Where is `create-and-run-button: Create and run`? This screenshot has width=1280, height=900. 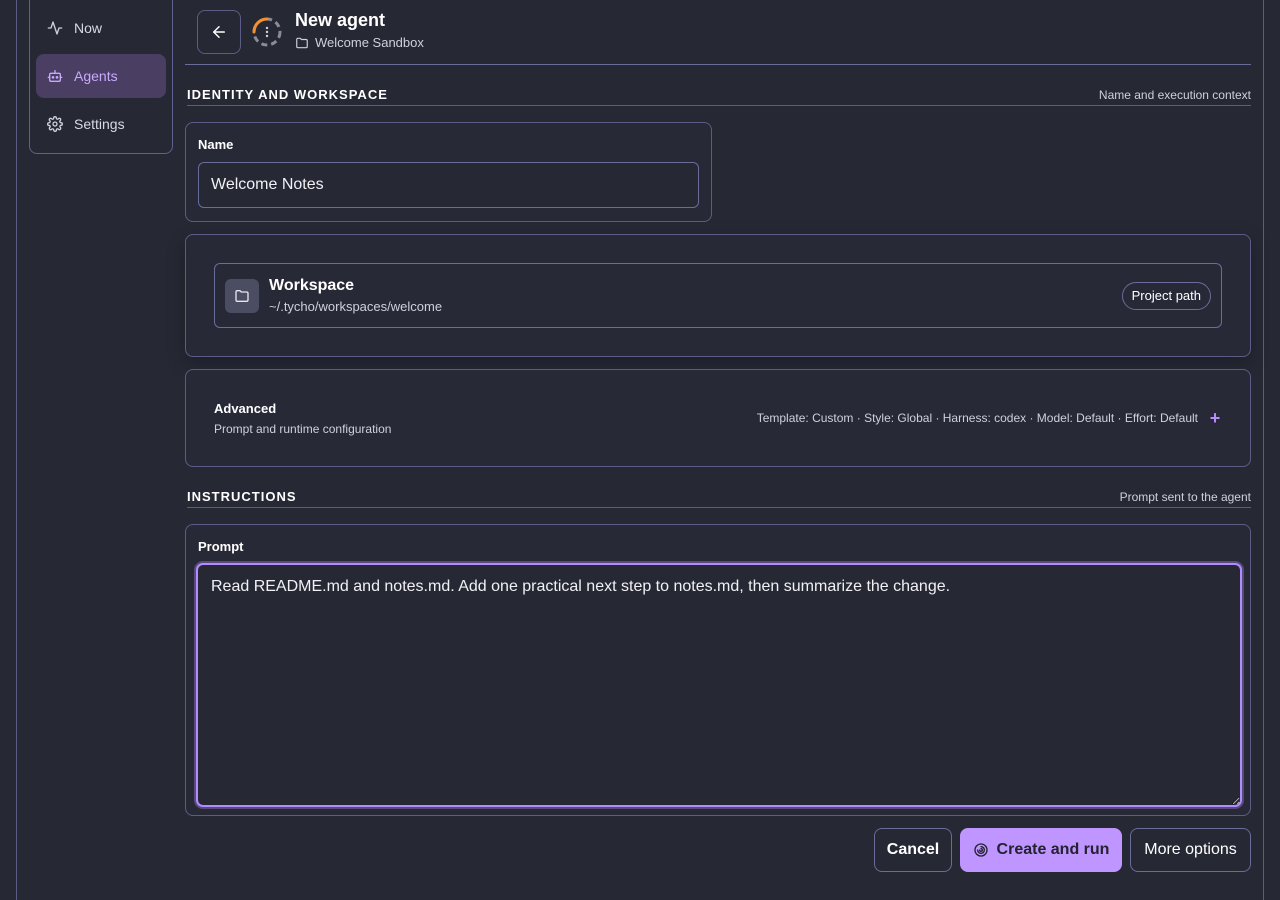 create-and-run-button: Create and run is located at coordinates (1041, 850).